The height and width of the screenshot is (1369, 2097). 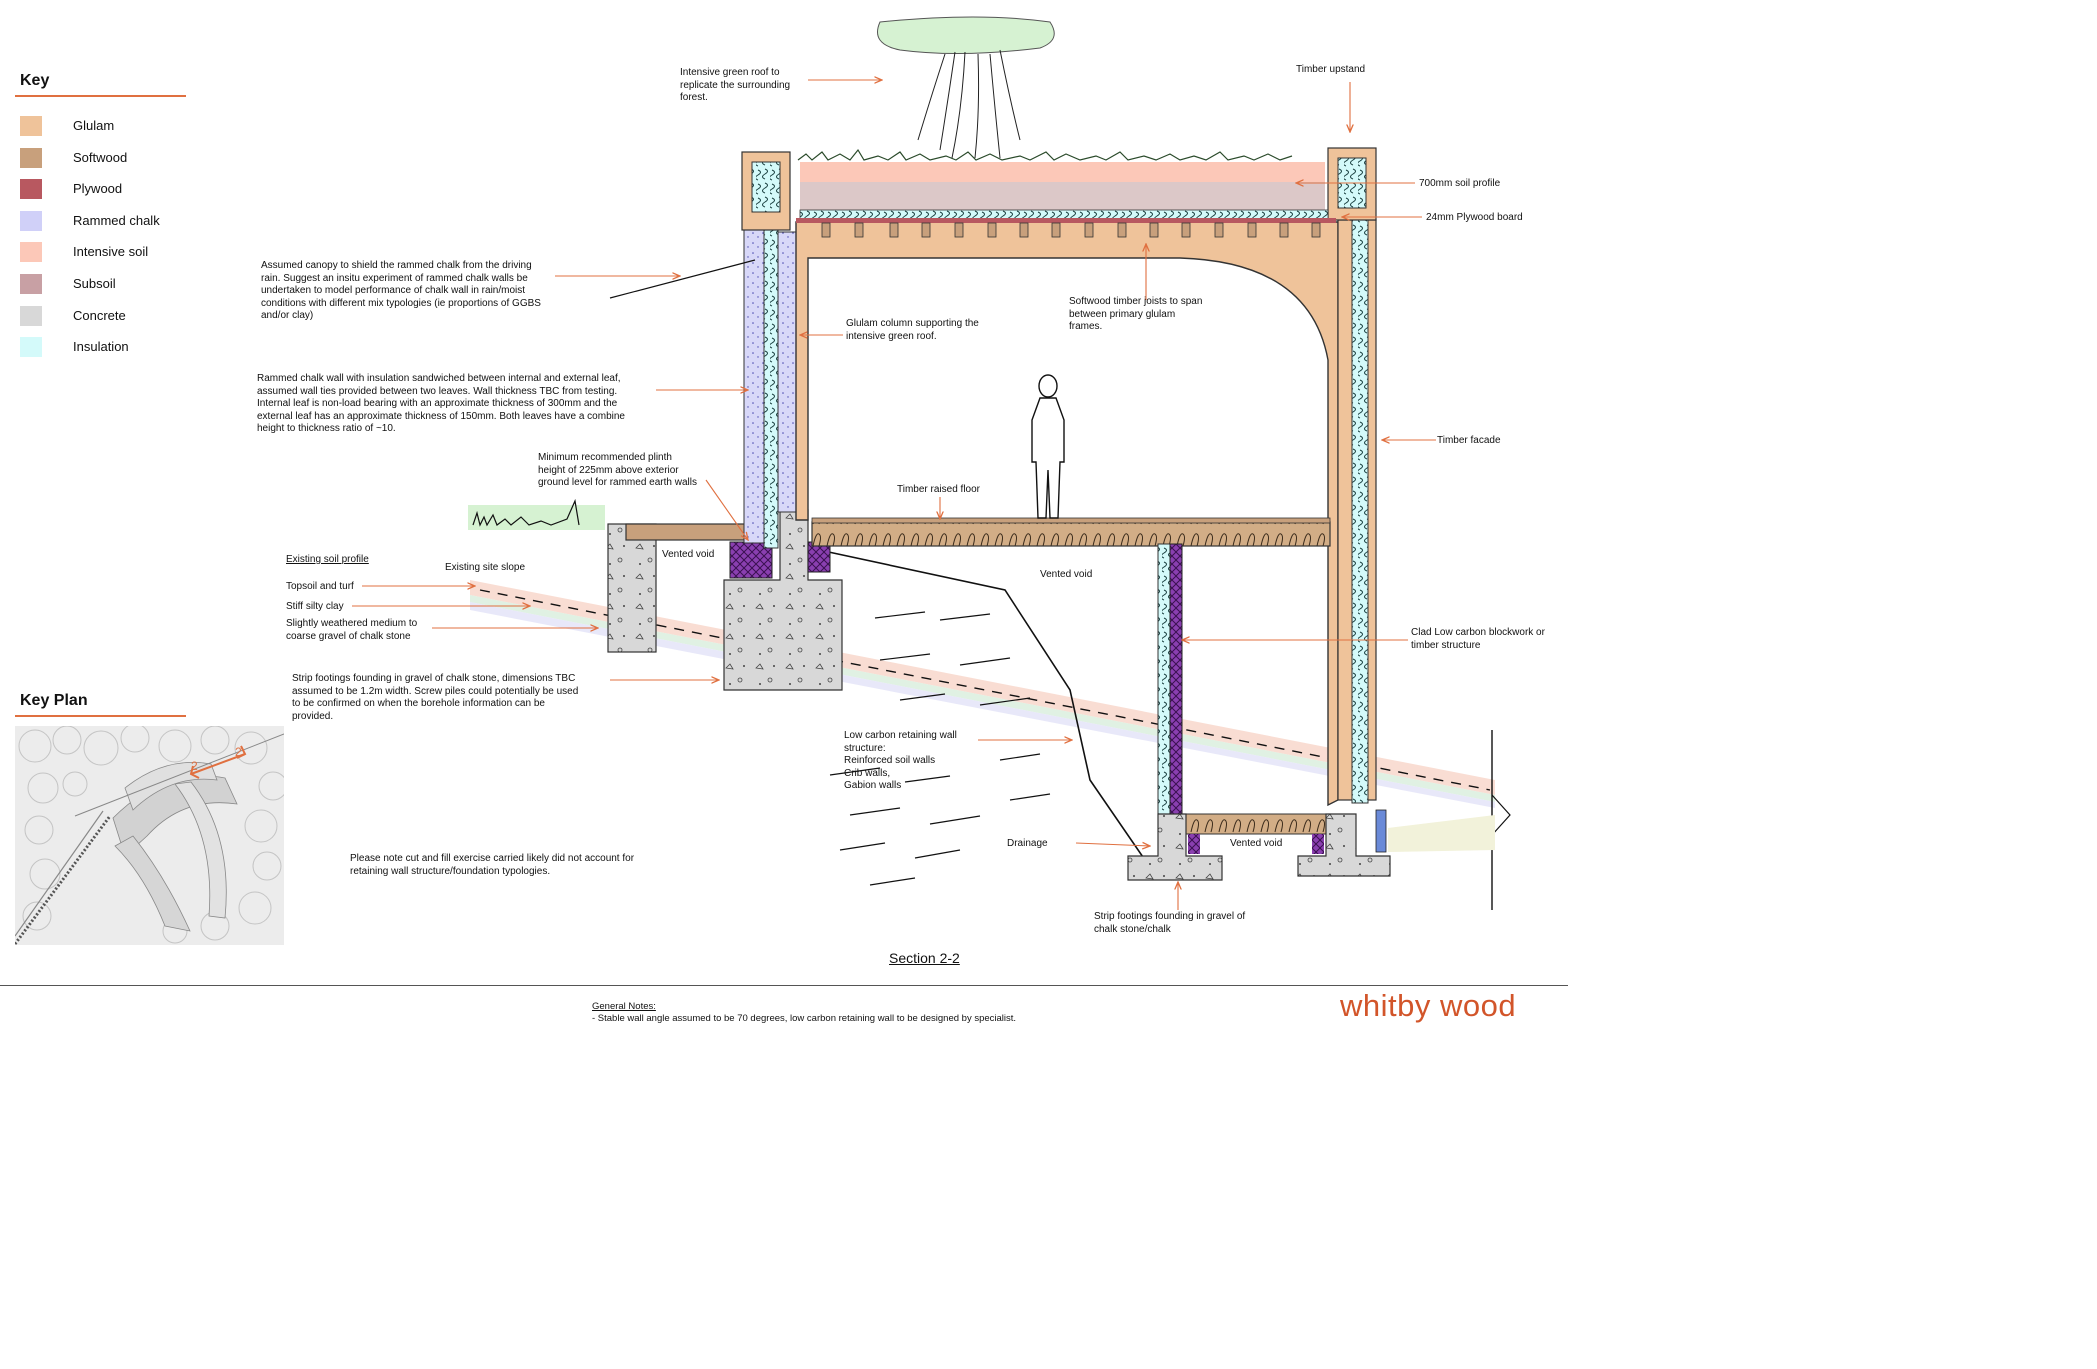 I want to click on label-stiff-clay: Stiff silty clay, so click(x=315, y=606).